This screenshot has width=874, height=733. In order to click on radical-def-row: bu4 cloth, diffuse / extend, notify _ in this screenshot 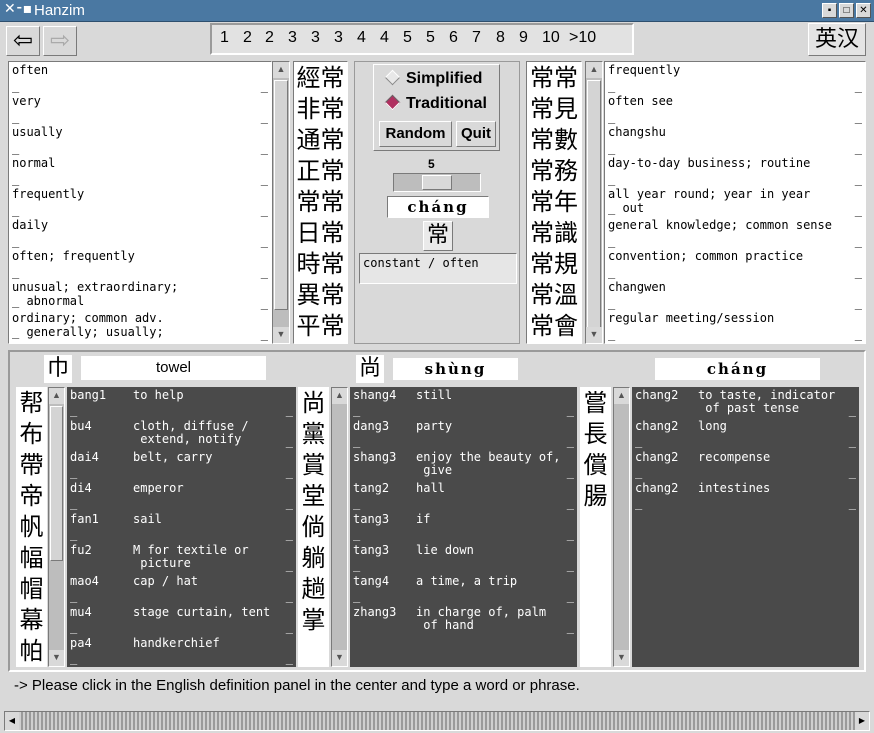, I will do `click(181, 433)`.